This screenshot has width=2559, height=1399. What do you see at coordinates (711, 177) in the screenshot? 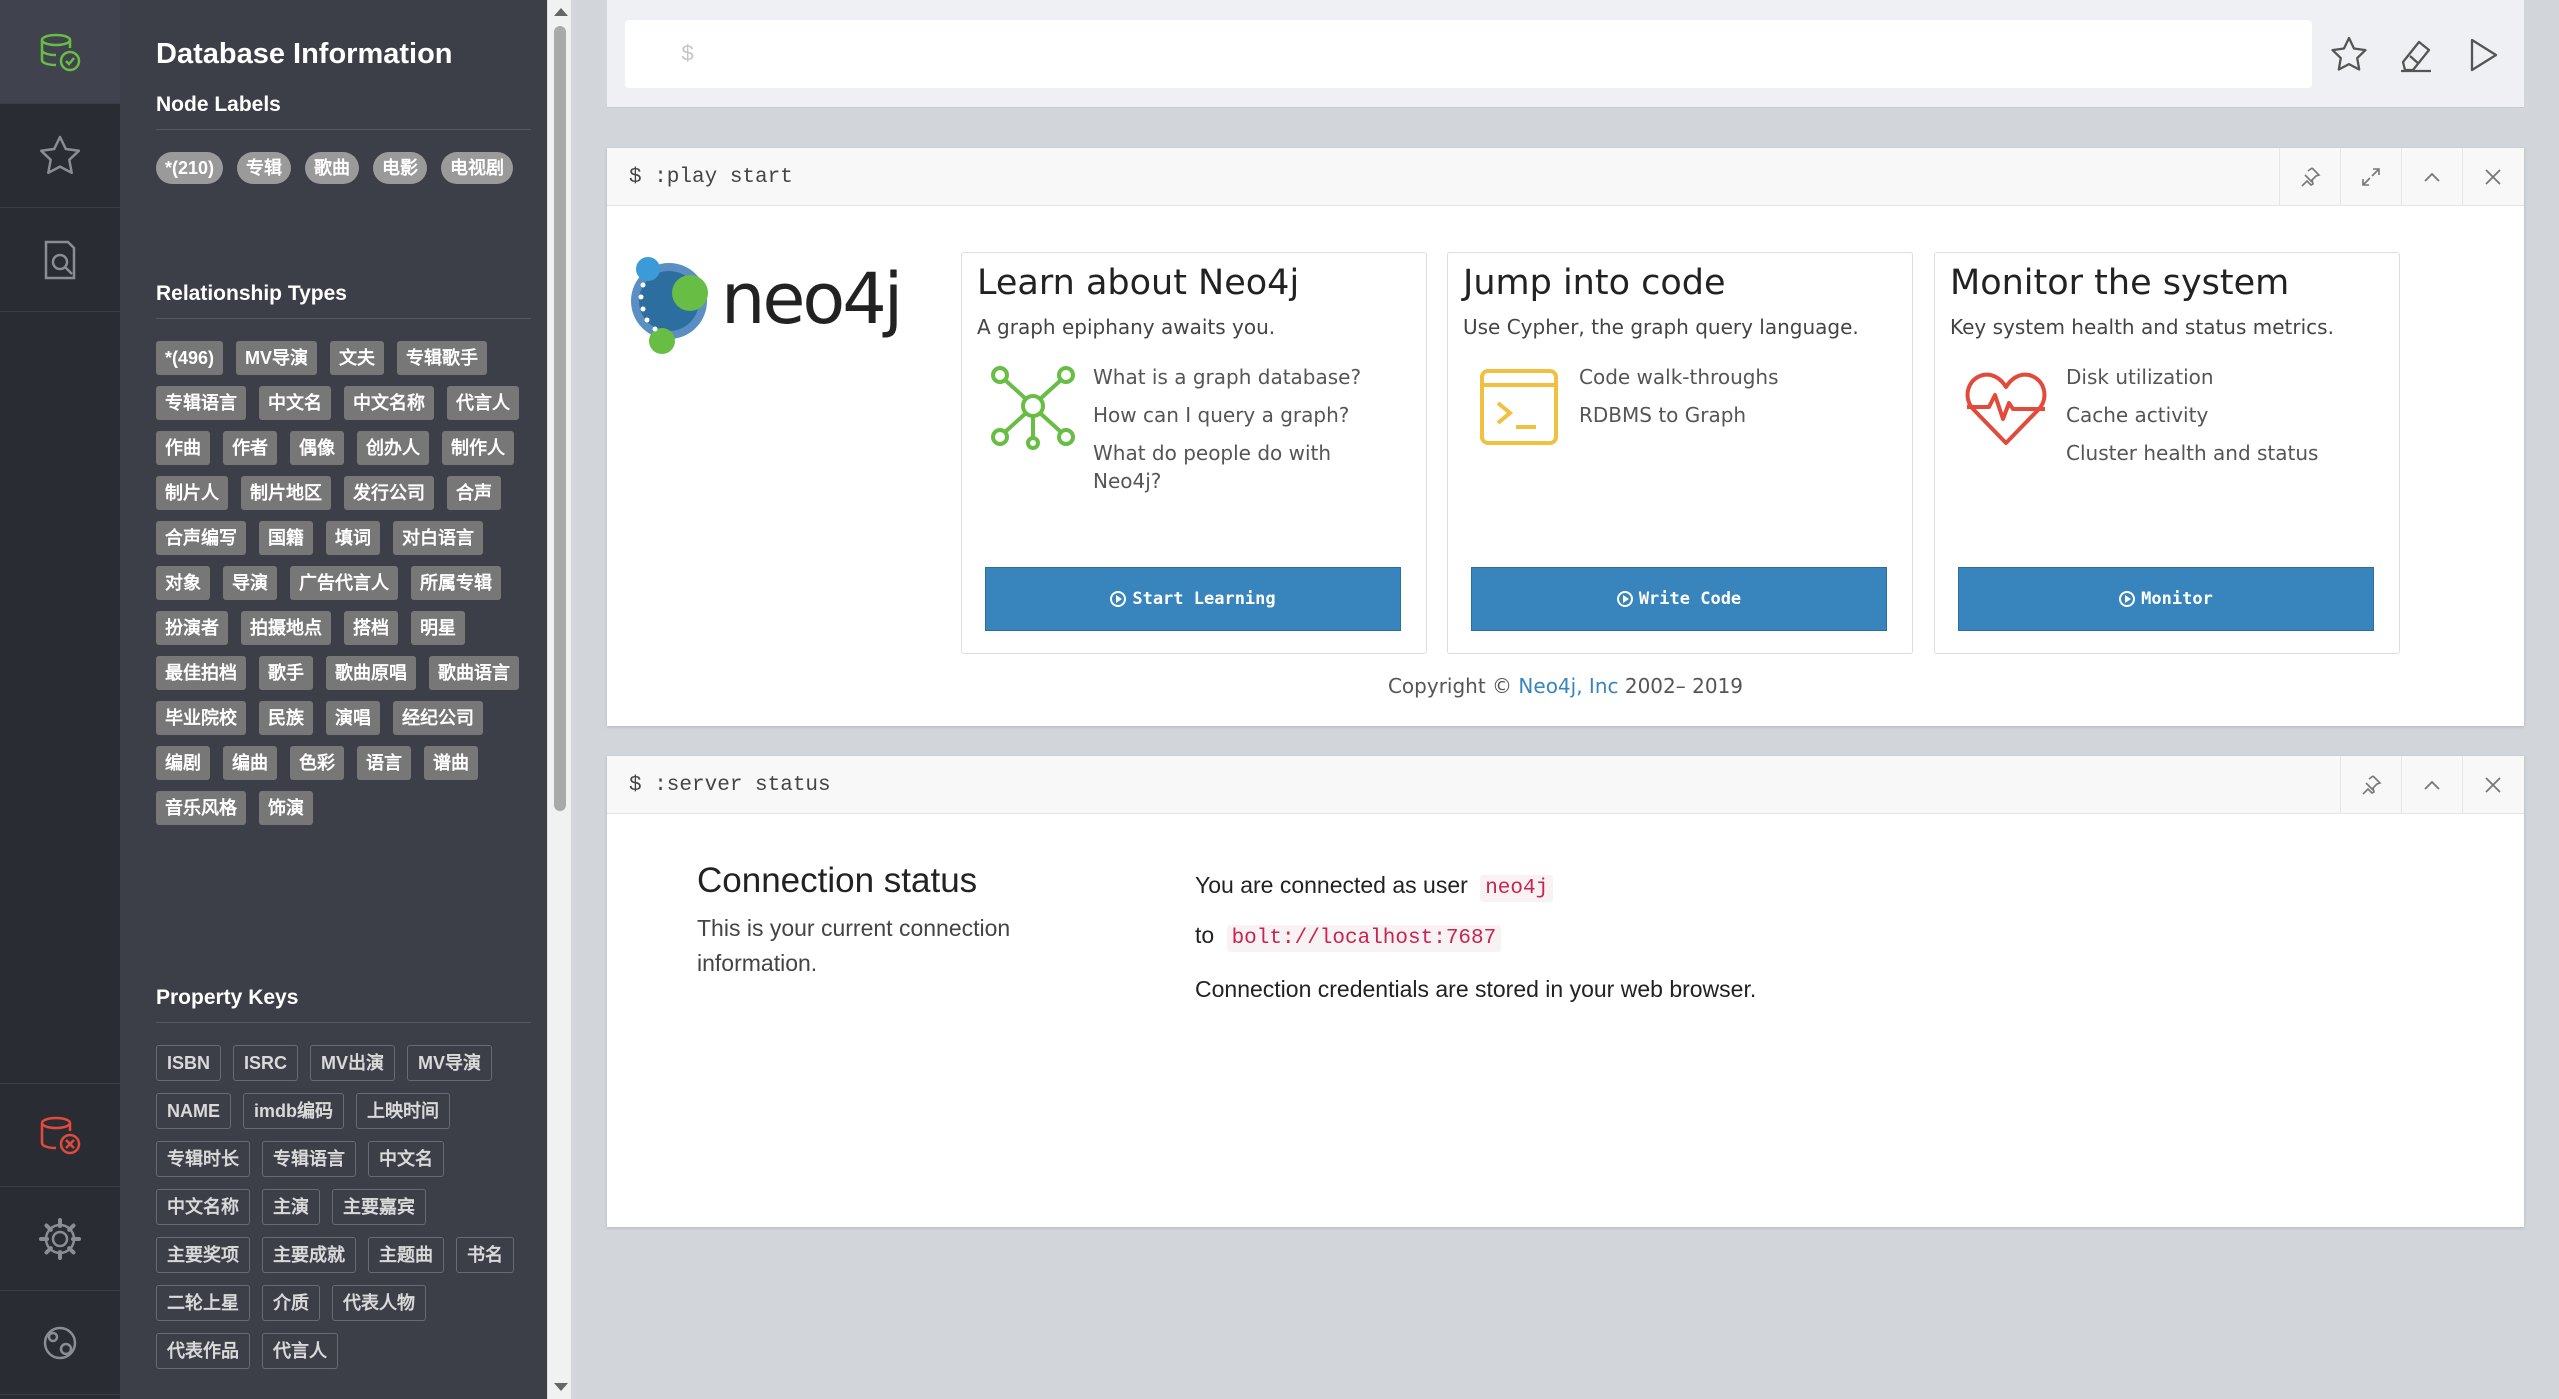
I see `frame-command: $ :play start` at bounding box center [711, 177].